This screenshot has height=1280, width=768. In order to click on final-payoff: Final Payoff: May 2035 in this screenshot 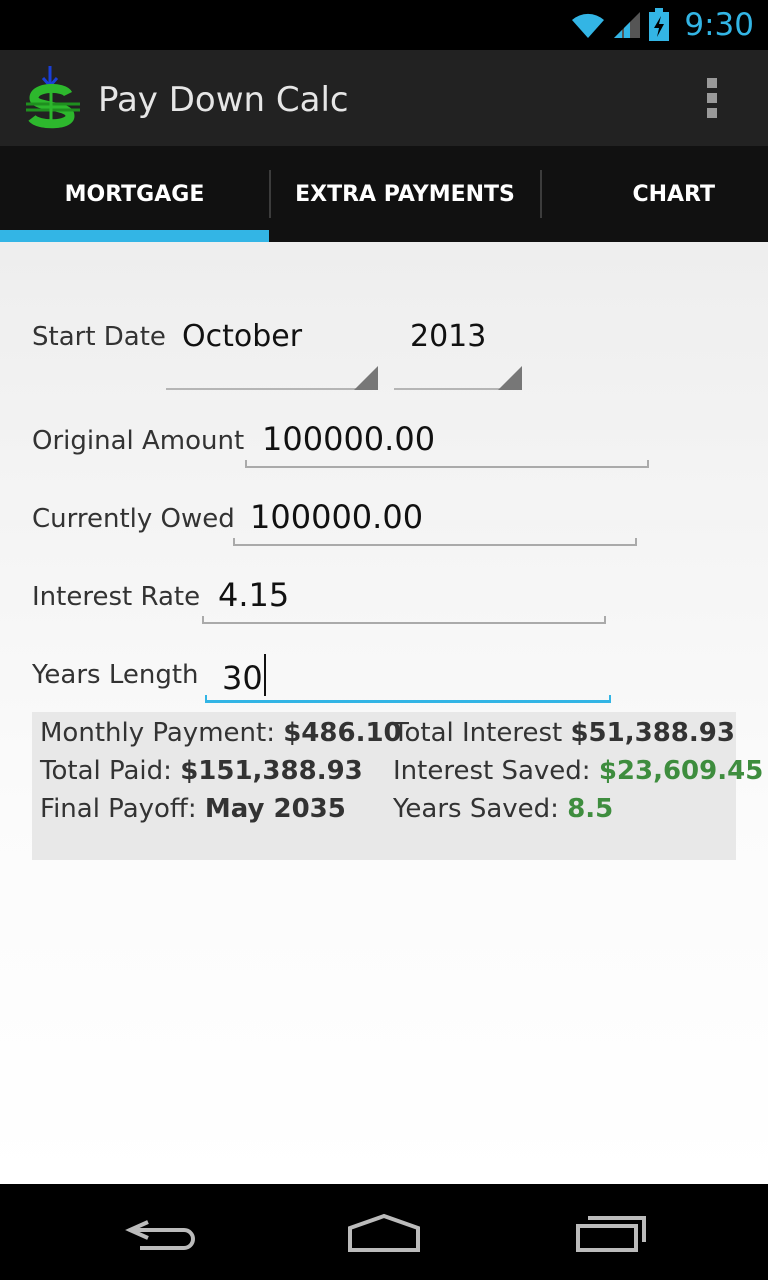, I will do `click(193, 809)`.